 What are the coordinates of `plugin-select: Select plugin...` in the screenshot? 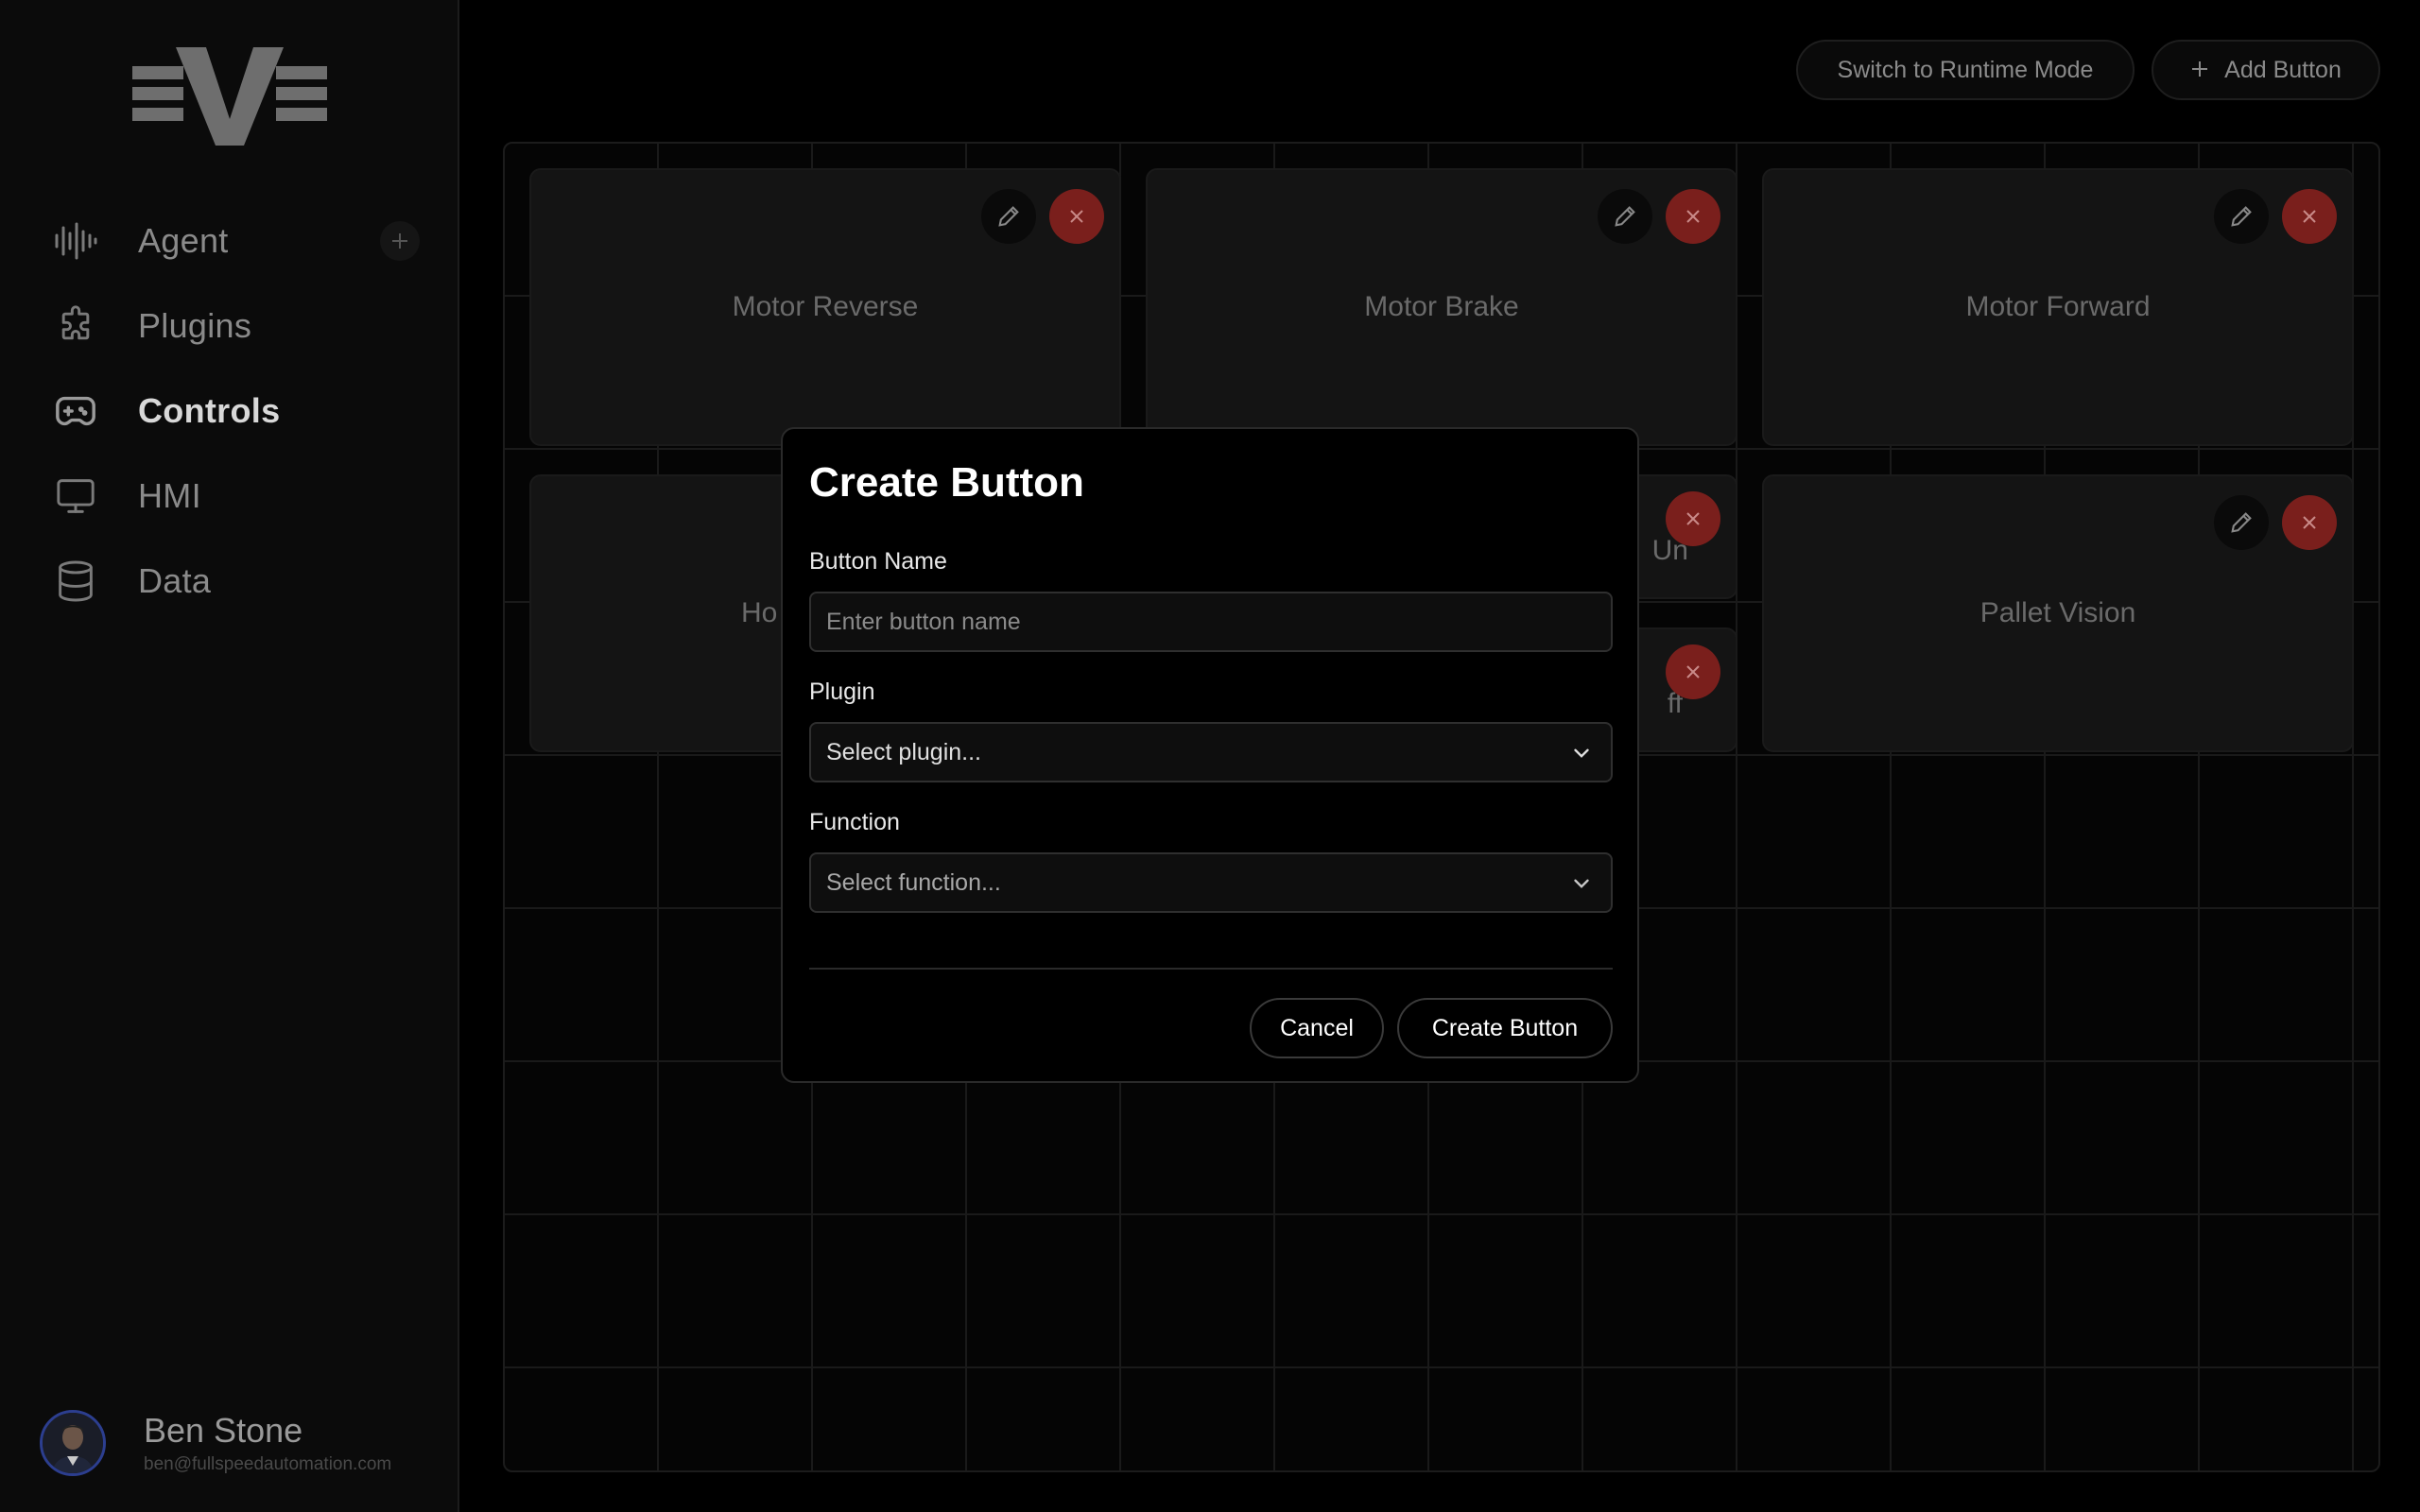 It's located at (1211, 752).